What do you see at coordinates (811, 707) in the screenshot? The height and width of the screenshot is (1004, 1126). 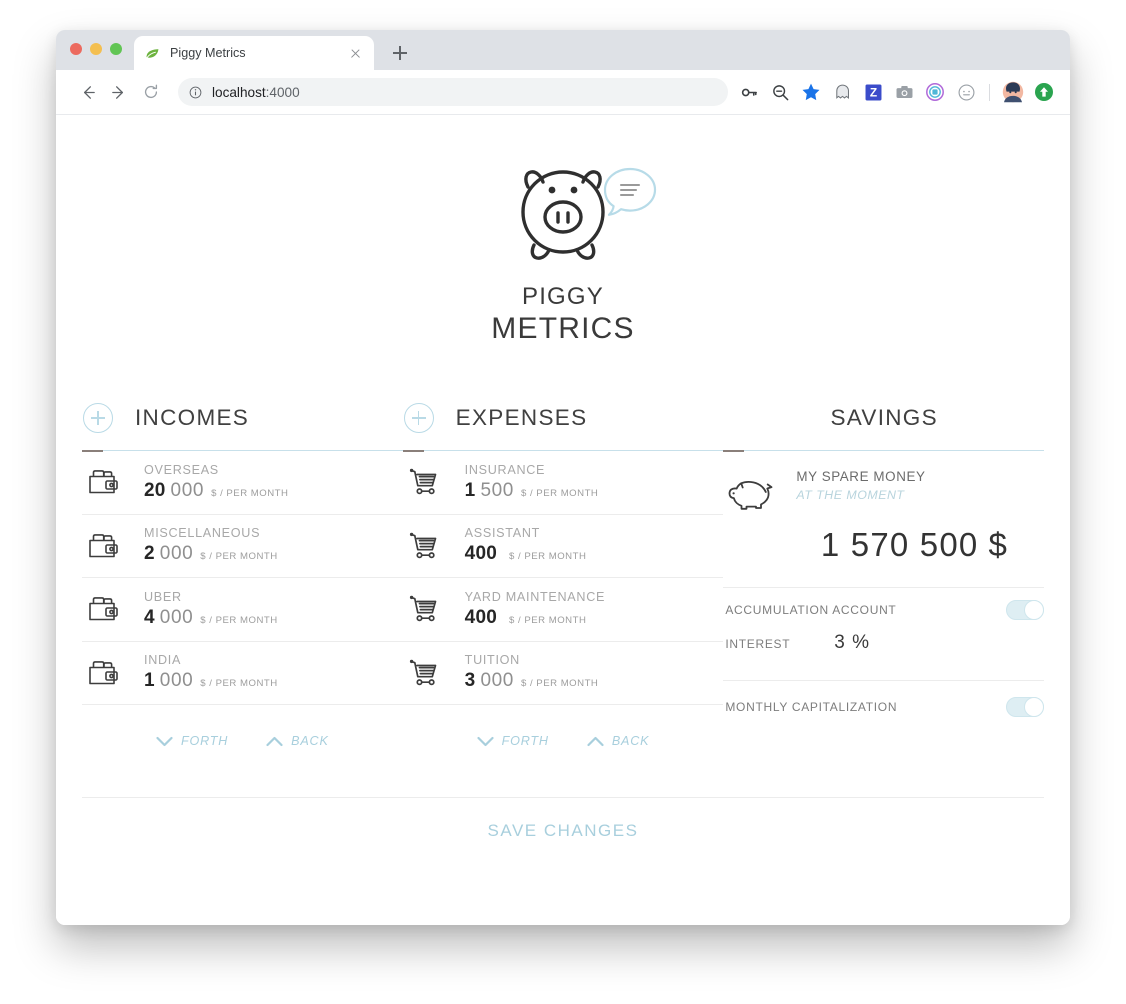 I see `monthly-capitalization-label: MONTHLY CAPITALIZATION` at bounding box center [811, 707].